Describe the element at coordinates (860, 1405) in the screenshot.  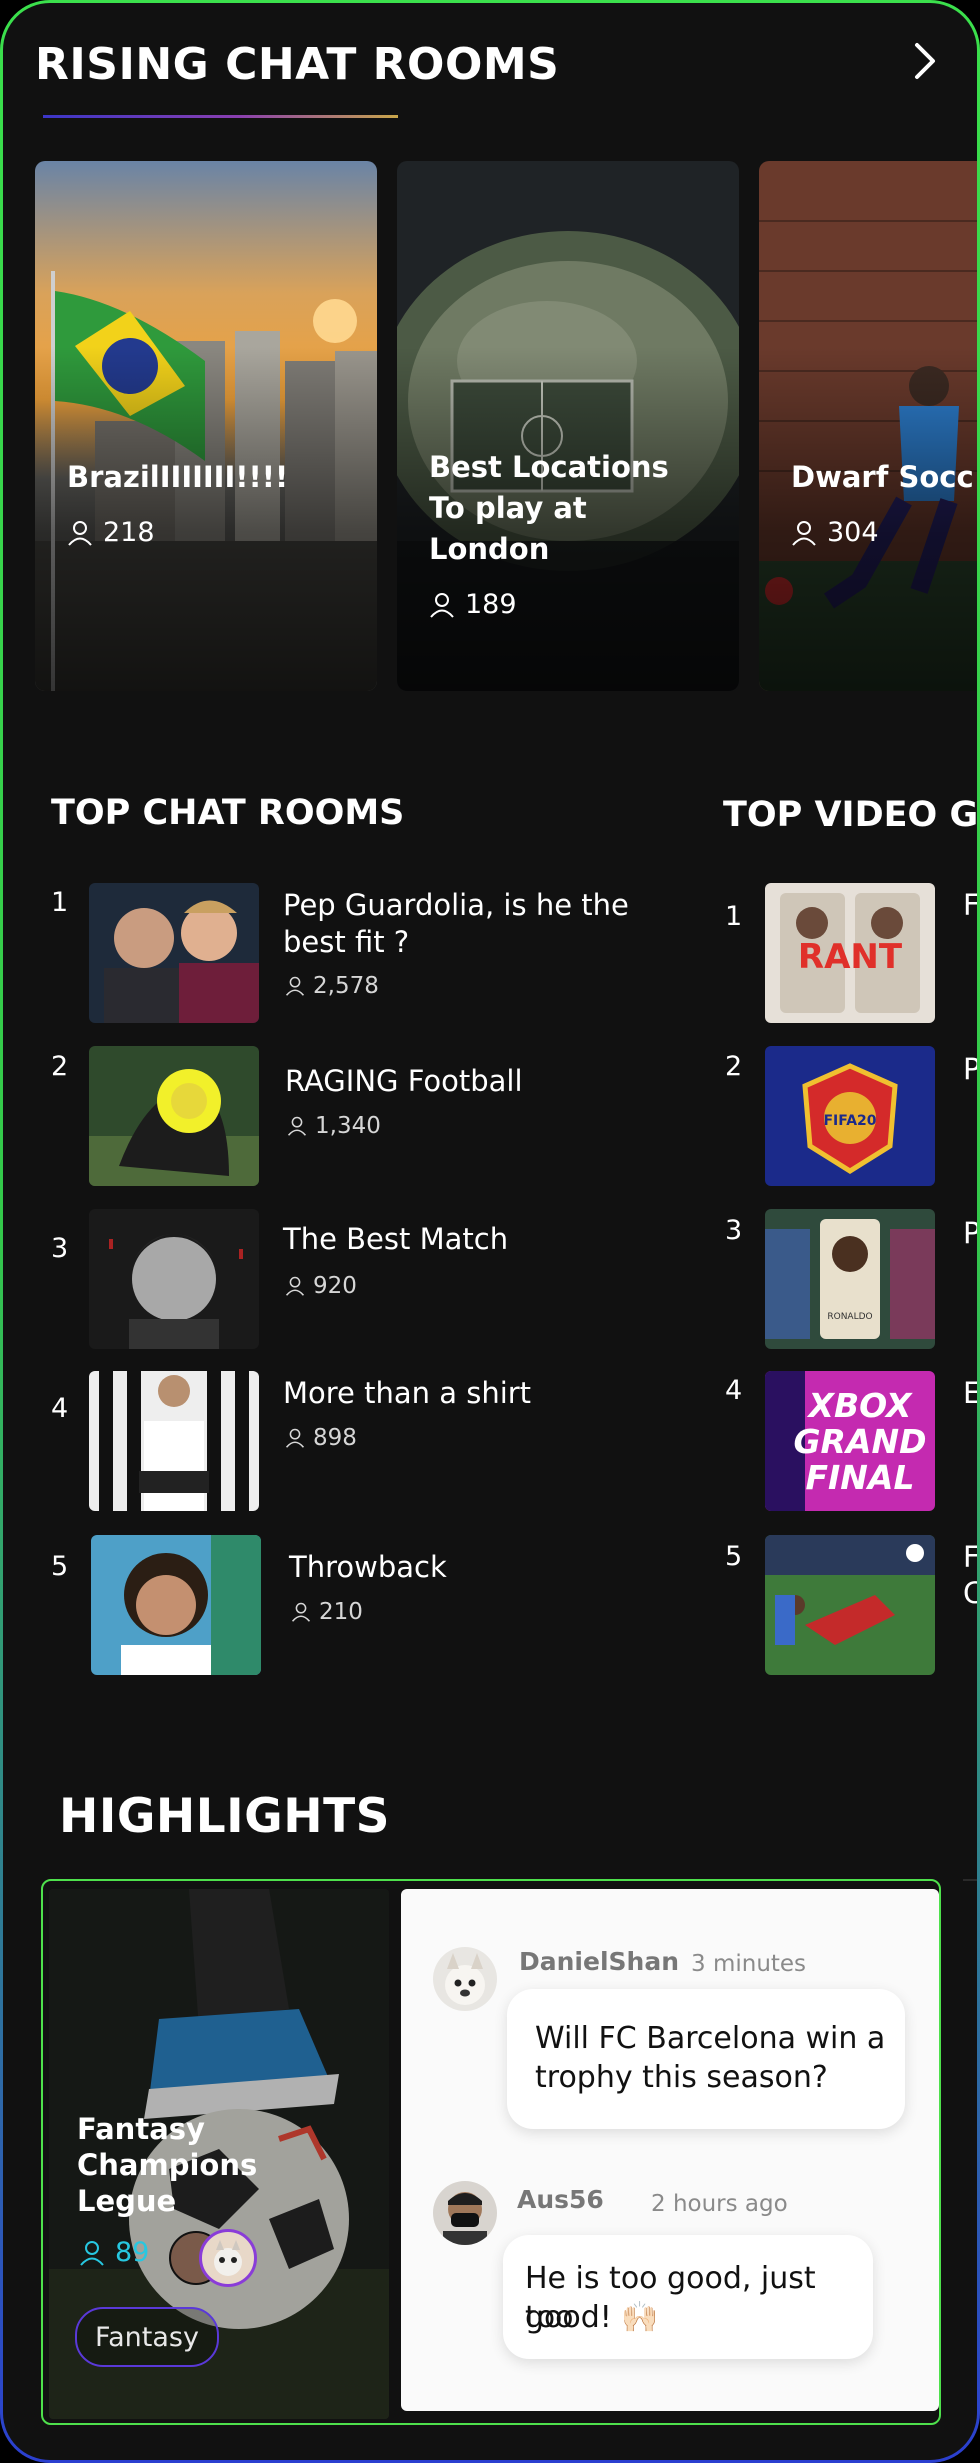
I see `thumb-text: XBOX` at that location.